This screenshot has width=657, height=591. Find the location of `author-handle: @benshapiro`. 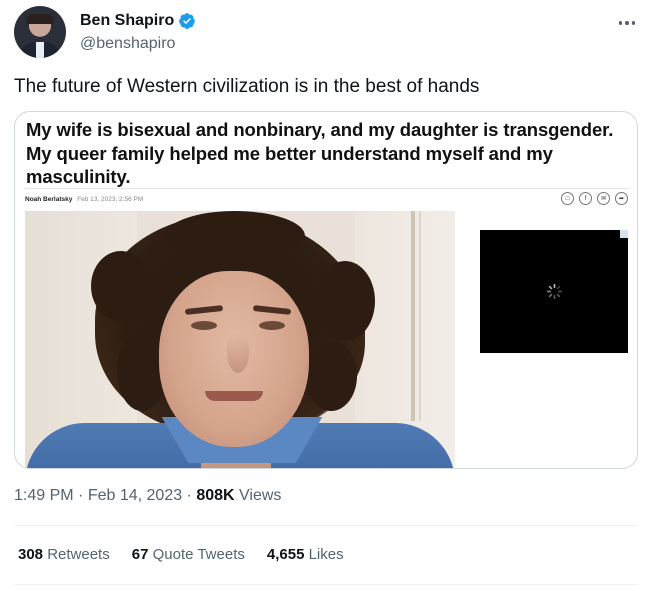

author-handle: @benshapiro is located at coordinates (127, 44).